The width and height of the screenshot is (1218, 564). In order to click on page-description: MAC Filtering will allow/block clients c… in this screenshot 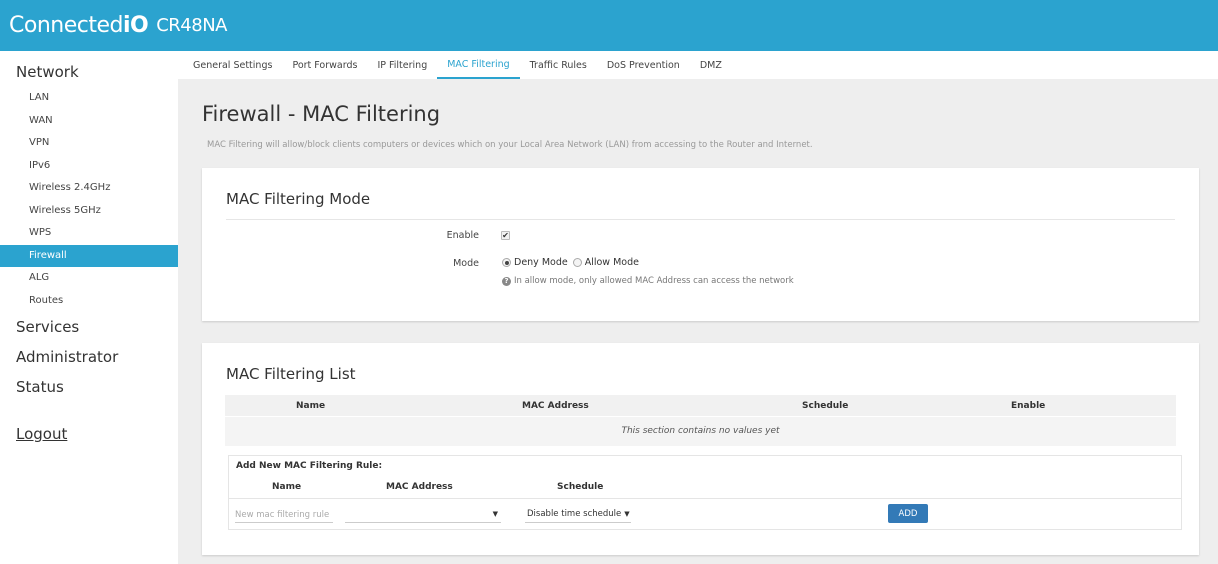, I will do `click(510, 145)`.